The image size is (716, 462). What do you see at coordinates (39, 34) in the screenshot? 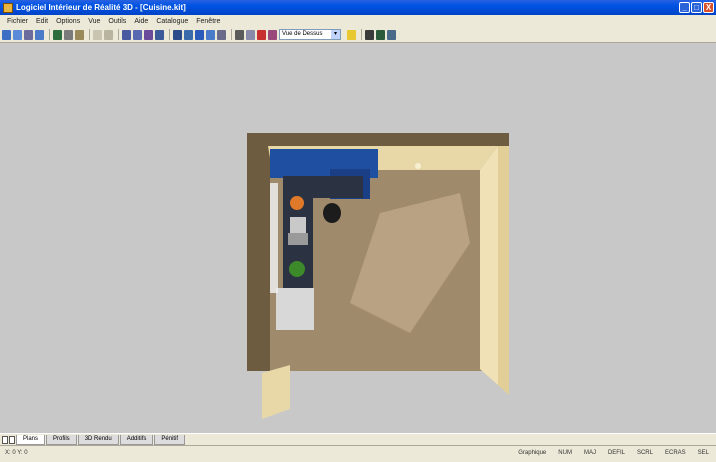
I see `zoom-fit-icon` at bounding box center [39, 34].